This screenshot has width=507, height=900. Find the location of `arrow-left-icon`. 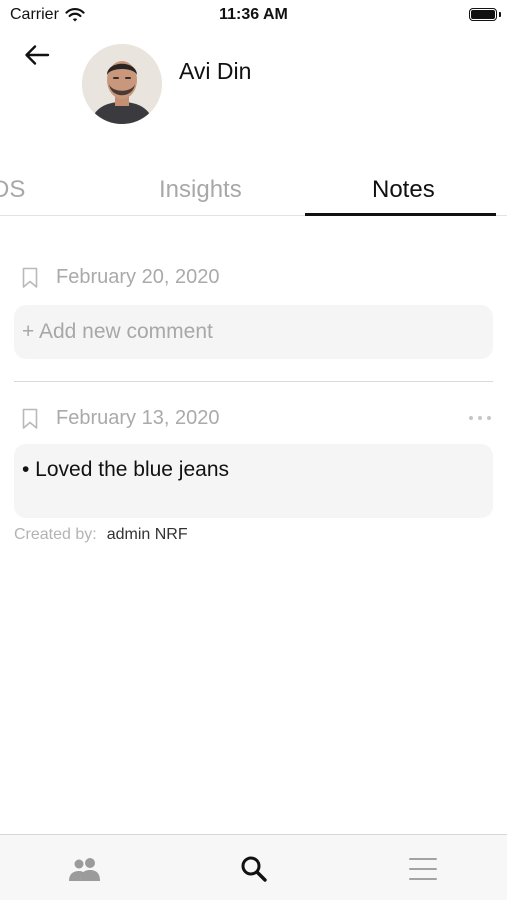

arrow-left-icon is located at coordinates (37, 55).